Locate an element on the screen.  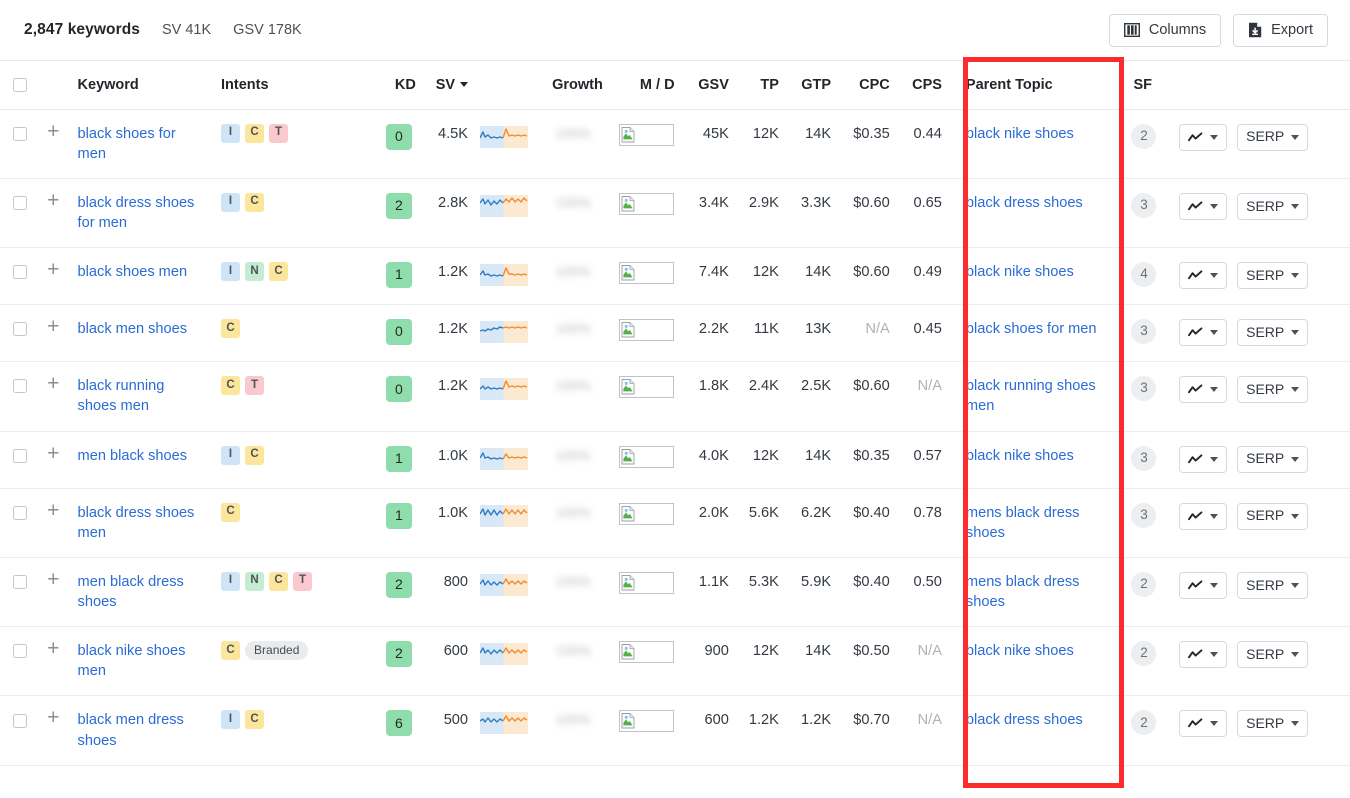
keyword-link: men black dress shoes is located at coordinates (131, 592).